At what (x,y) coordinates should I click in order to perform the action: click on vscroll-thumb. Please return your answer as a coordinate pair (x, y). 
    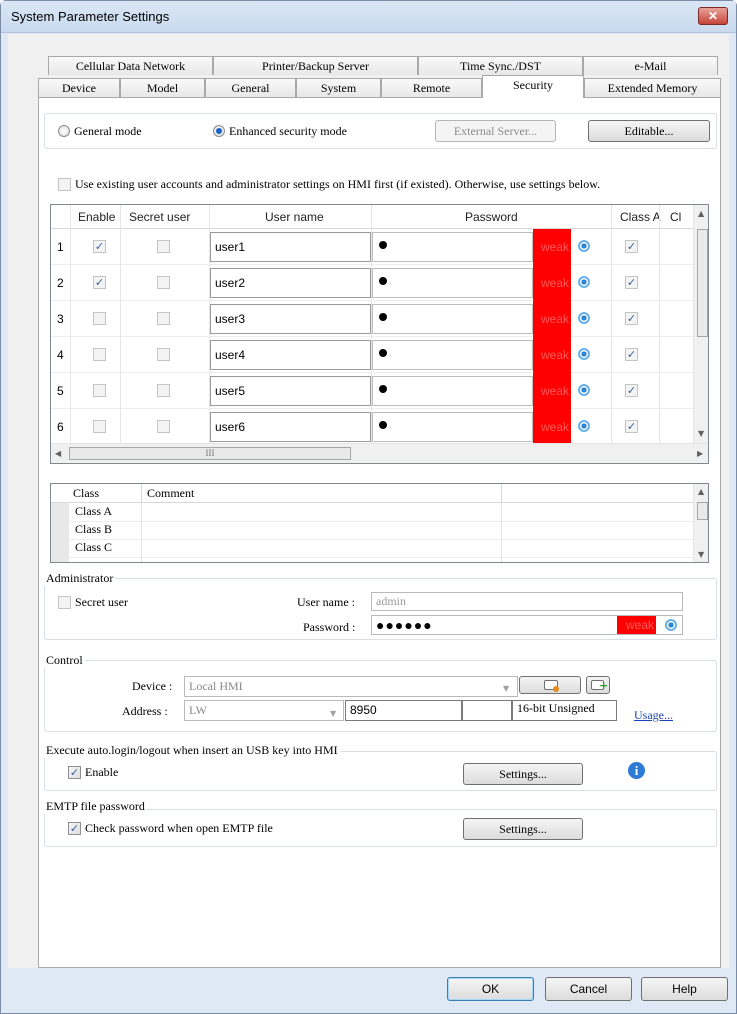
    Looking at the image, I should click on (702, 283).